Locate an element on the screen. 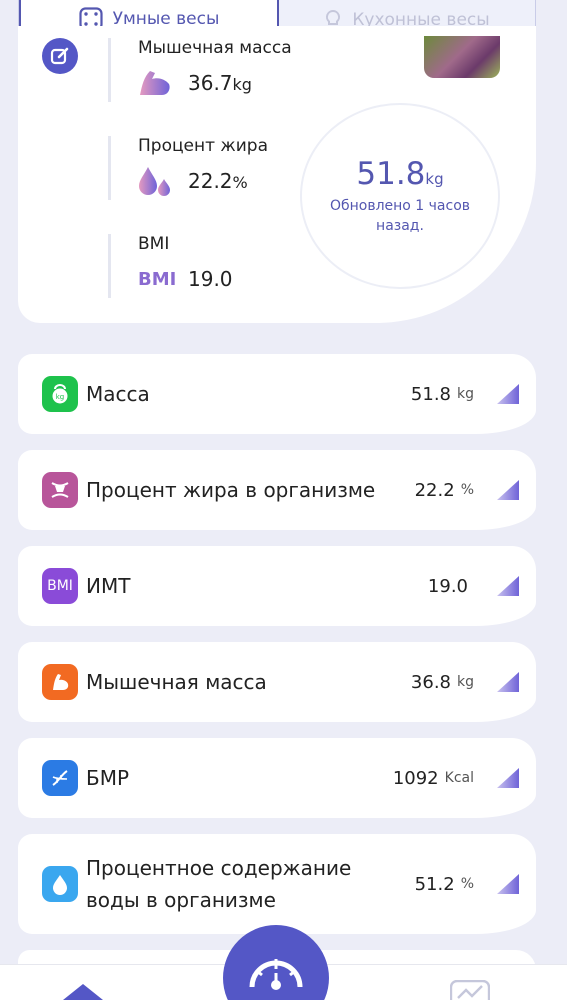 This screenshot has width=567, height=1000. summary-bmi: BMI BMI 19.0 is located at coordinates (170, 266).